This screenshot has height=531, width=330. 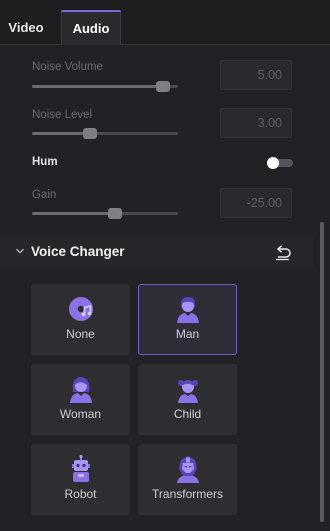 What do you see at coordinates (256, 75) in the screenshot?
I see `noise-volume-value: 5.00` at bounding box center [256, 75].